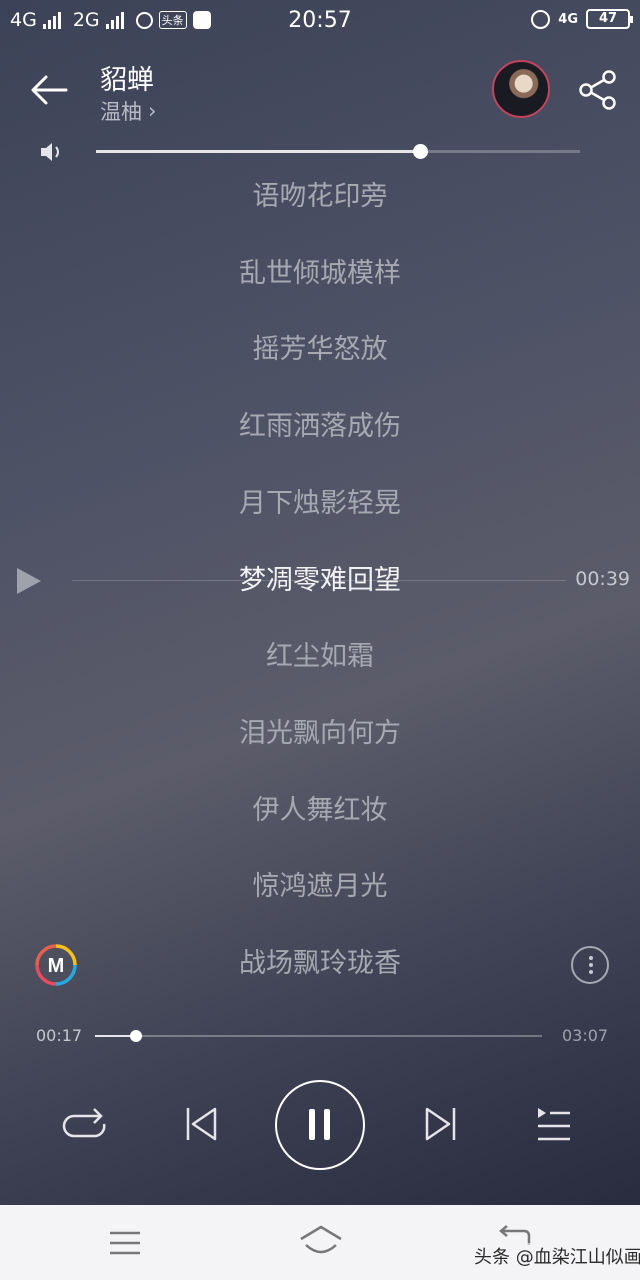 The height and width of the screenshot is (1280, 640). I want to click on repeat-button, so click(85, 1124).